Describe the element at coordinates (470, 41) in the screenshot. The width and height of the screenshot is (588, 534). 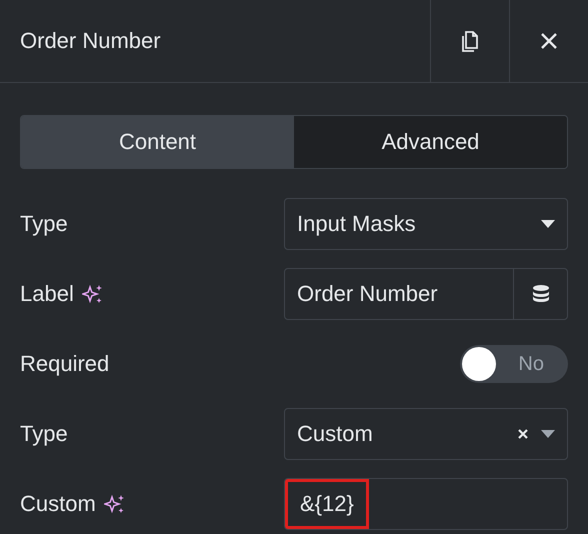
I see `copy-icon` at that location.